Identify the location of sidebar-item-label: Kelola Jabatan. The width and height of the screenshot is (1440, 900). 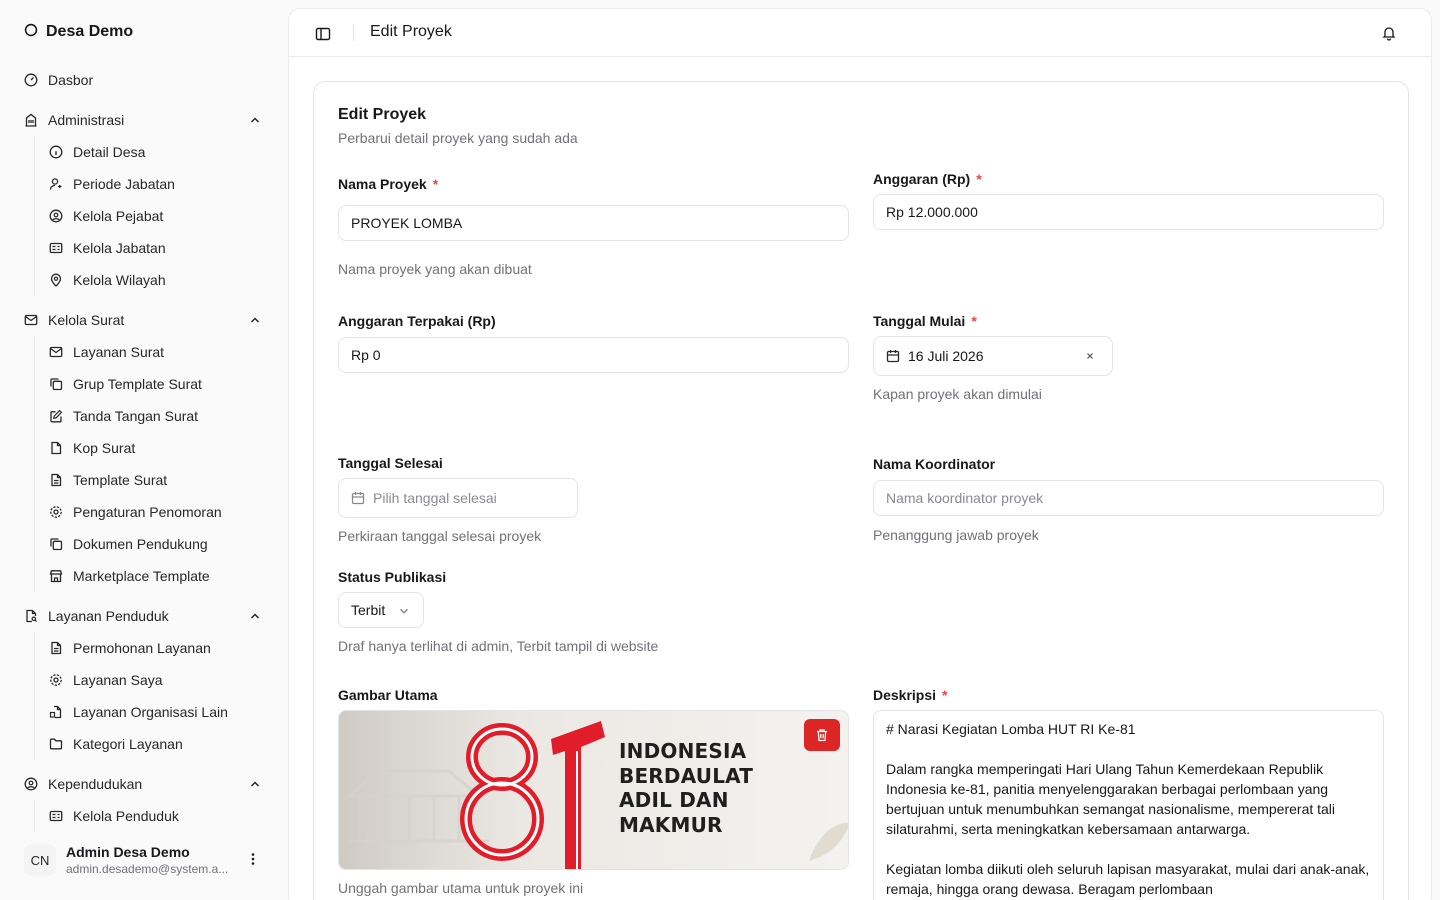
(119, 248).